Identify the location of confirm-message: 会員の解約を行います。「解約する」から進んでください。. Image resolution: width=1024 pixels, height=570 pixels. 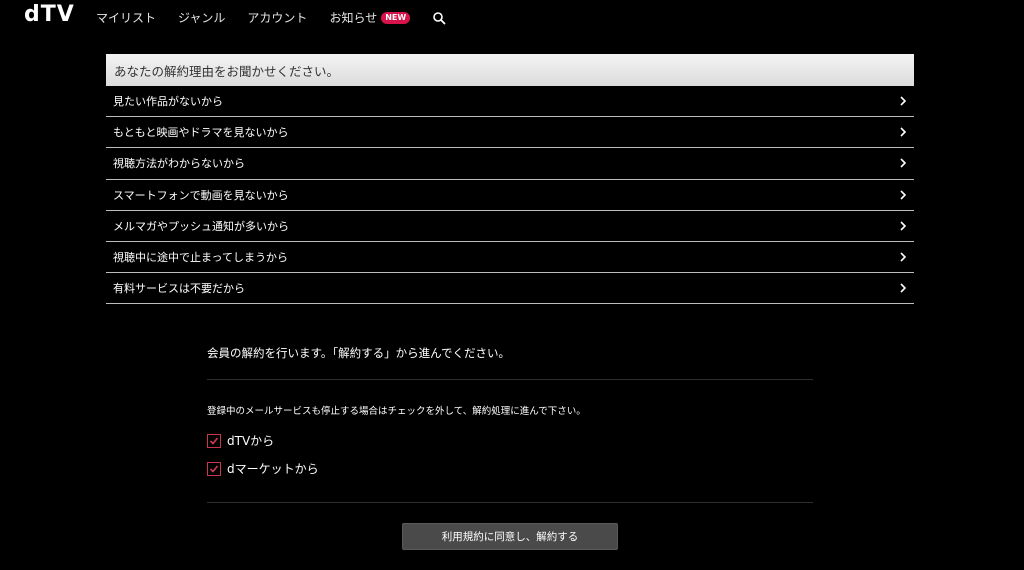
(359, 353).